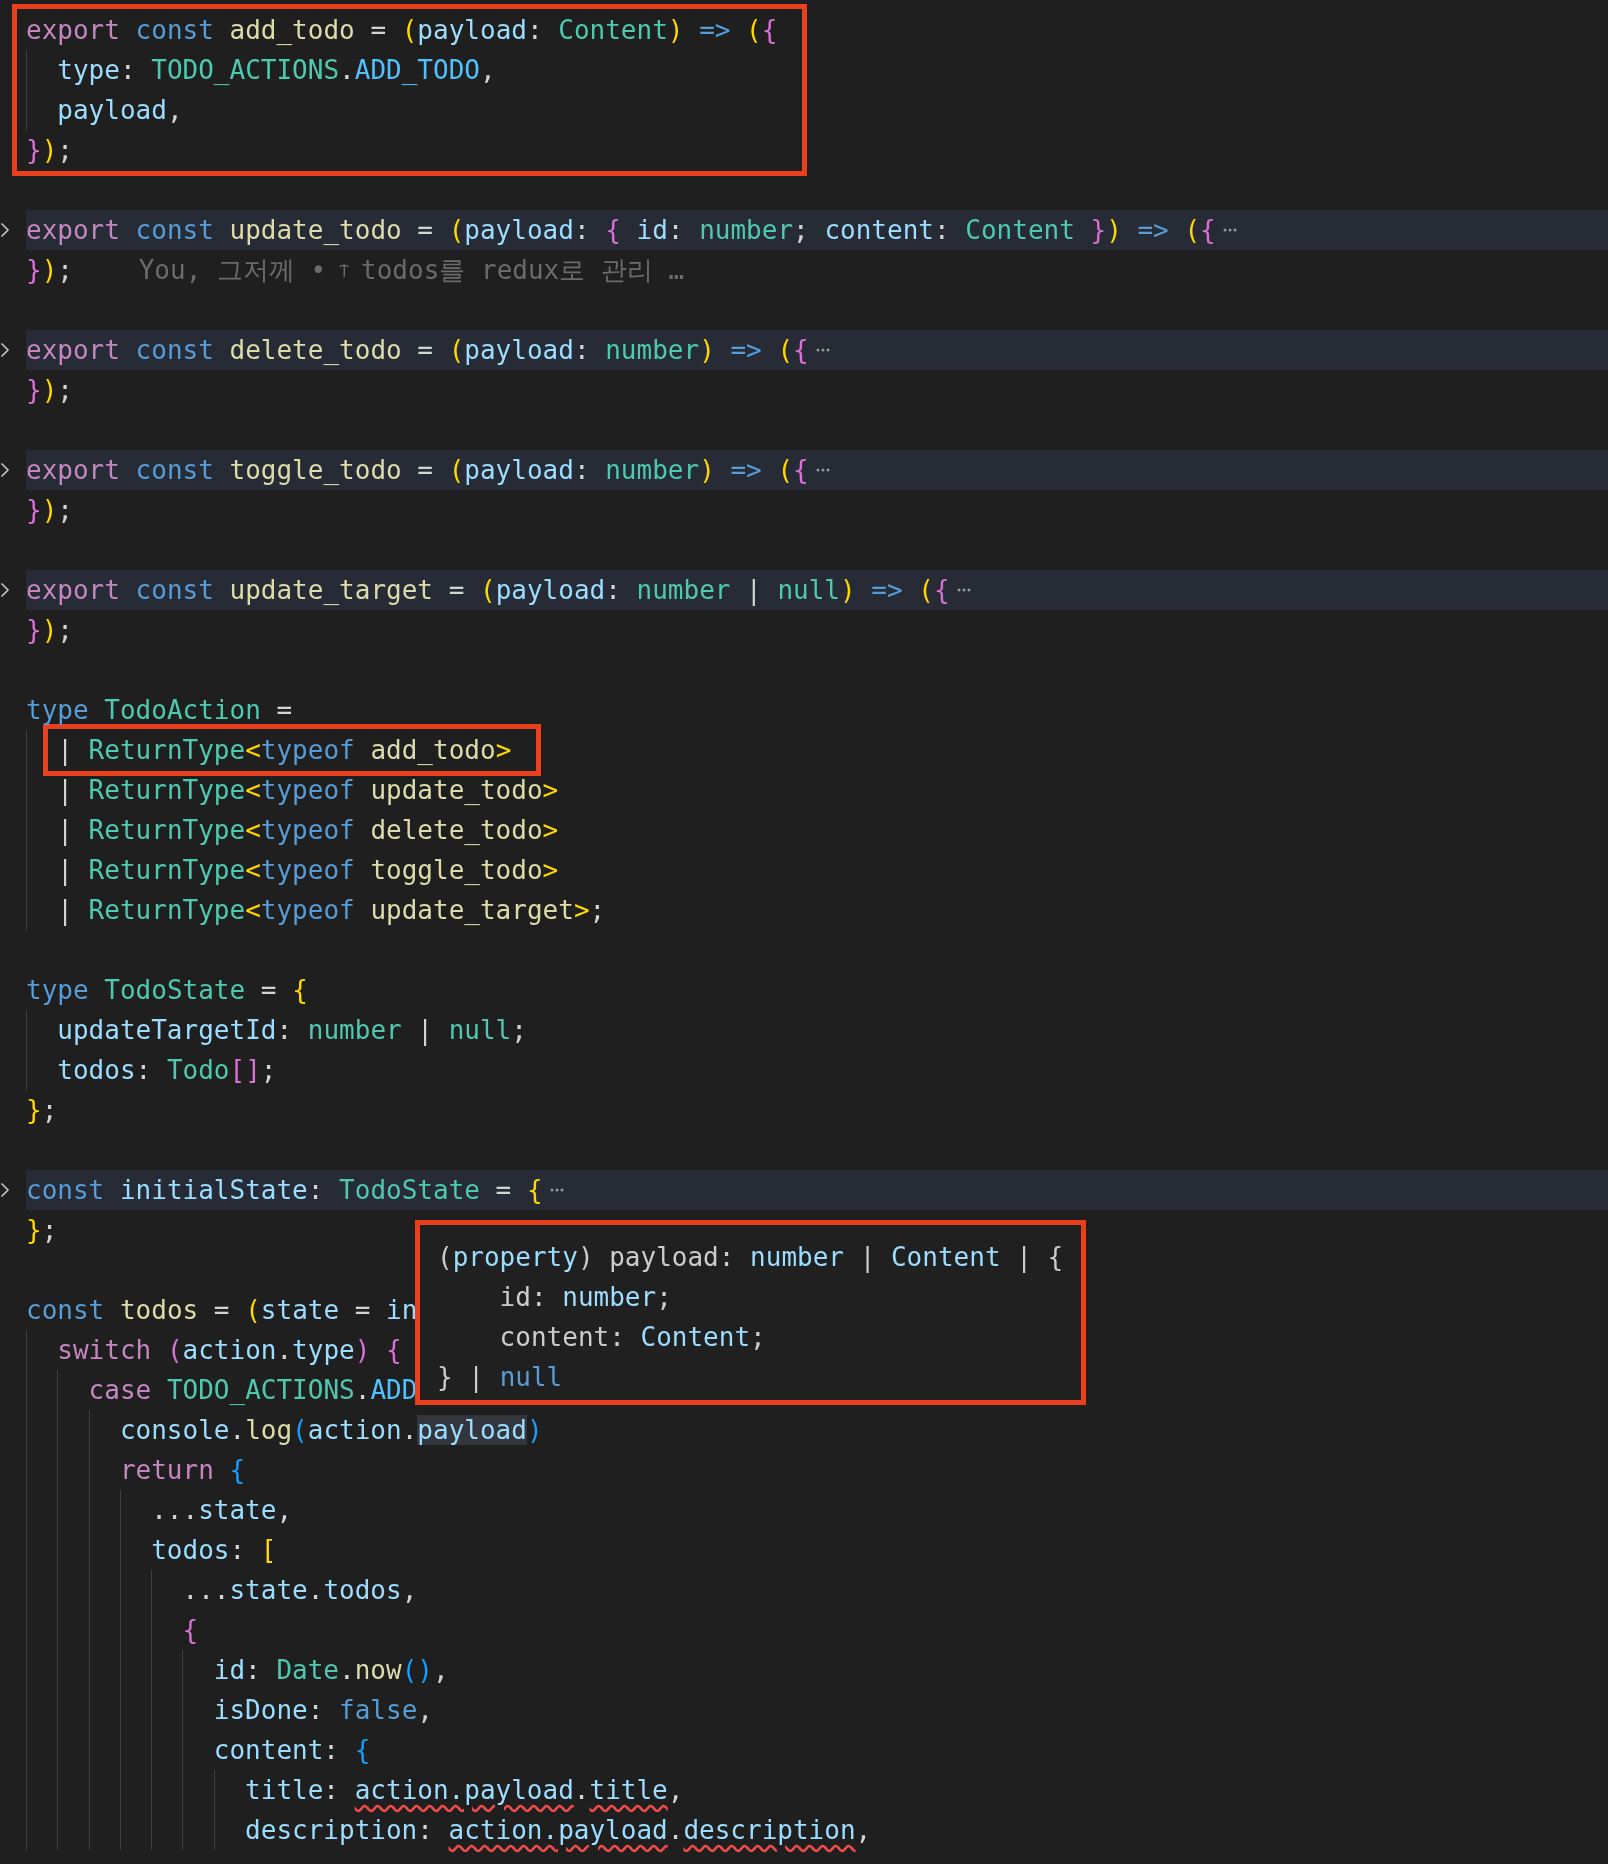 This screenshot has width=1608, height=1864. What do you see at coordinates (167, 990) in the screenshot?
I see `code-line: type TodoState = {` at bounding box center [167, 990].